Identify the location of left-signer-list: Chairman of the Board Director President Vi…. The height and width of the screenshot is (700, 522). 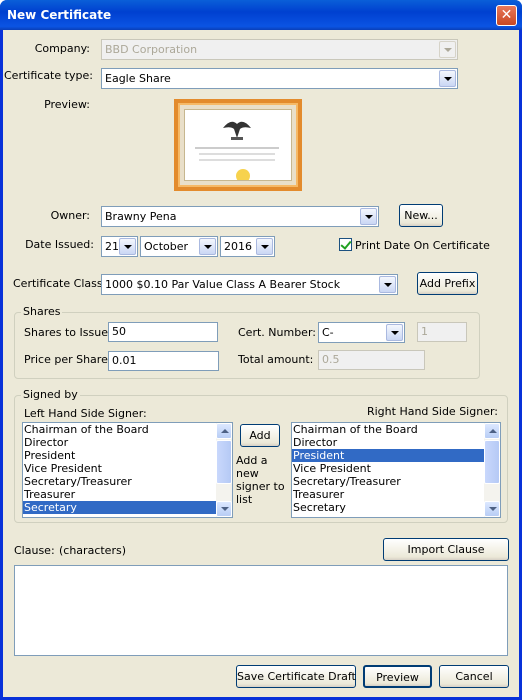
(127, 470).